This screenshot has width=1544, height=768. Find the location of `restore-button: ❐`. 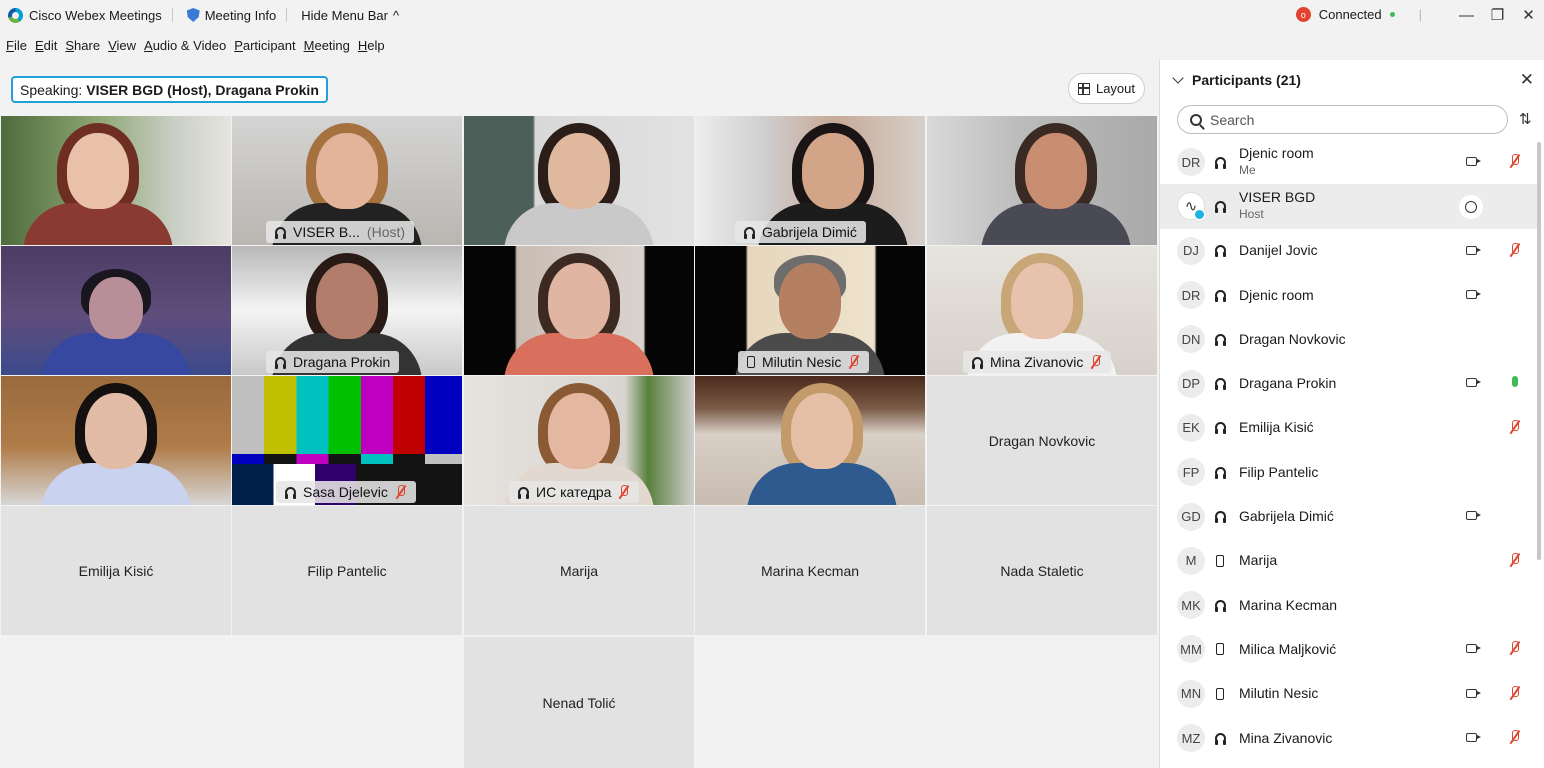

restore-button: ❐ is located at coordinates (1497, 15).